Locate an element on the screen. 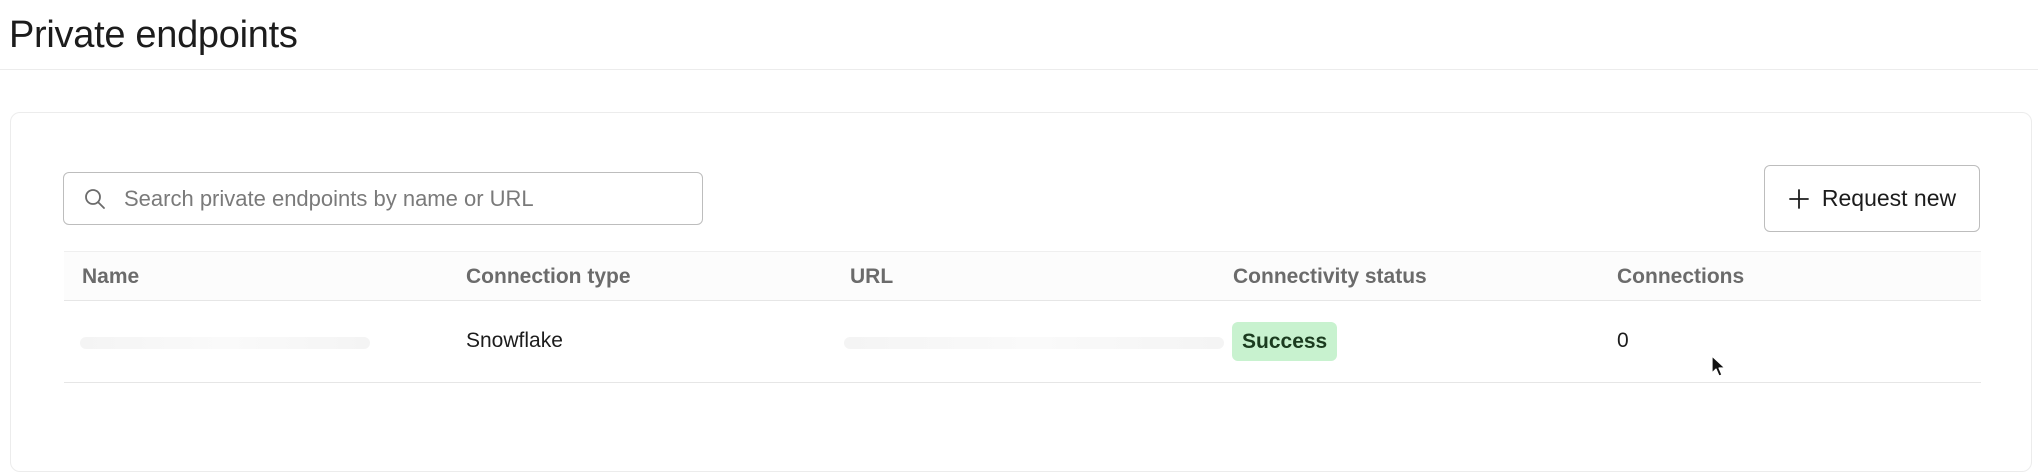 This screenshot has width=2038, height=472. connection-type-cell: Snowflake is located at coordinates (514, 340).